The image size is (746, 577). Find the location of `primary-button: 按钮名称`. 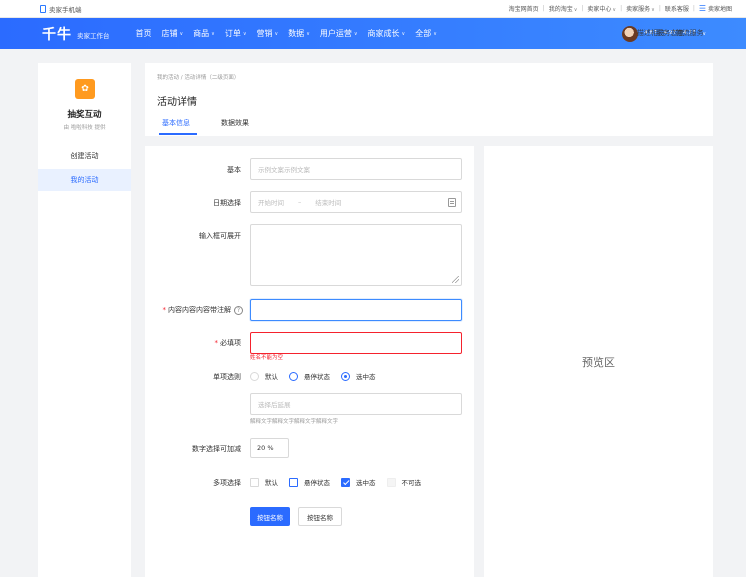

primary-button: 按钮名称 is located at coordinates (270, 516).